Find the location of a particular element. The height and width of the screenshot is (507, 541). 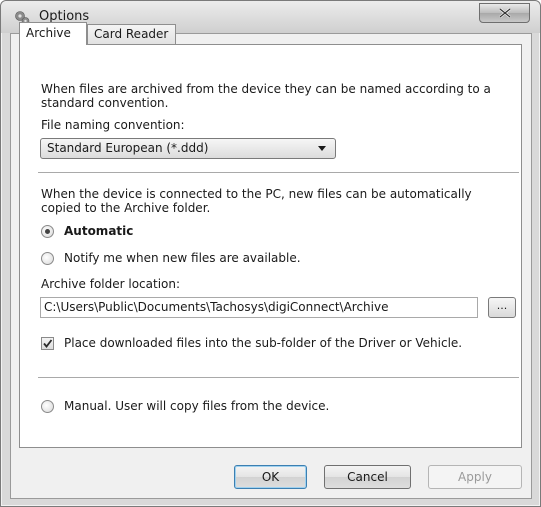

copy-description-line2: copied to the Archive folder. is located at coordinates (126, 208).